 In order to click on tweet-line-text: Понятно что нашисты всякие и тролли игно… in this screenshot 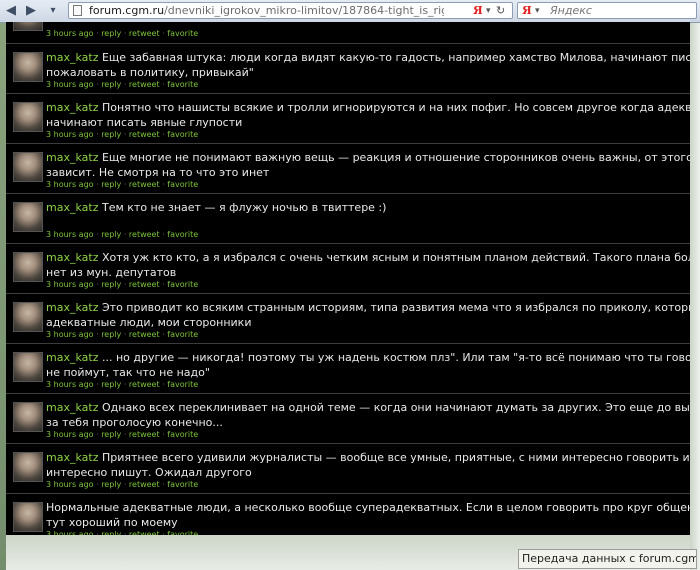, I will do `click(395, 107)`.